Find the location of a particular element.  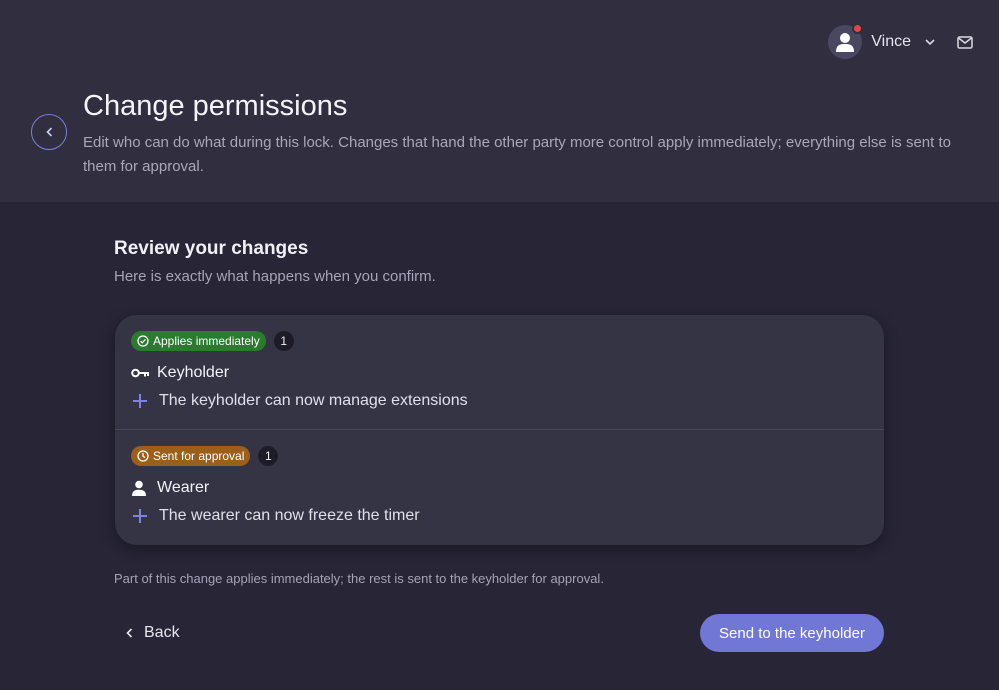

role-row: Wearer is located at coordinates (170, 488).